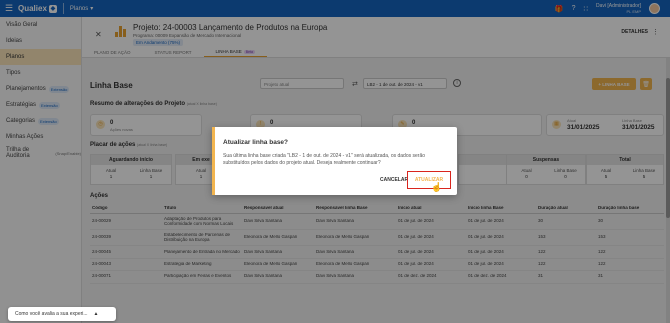  I want to click on hand-cursor-icon: ☝, so click(437, 187).